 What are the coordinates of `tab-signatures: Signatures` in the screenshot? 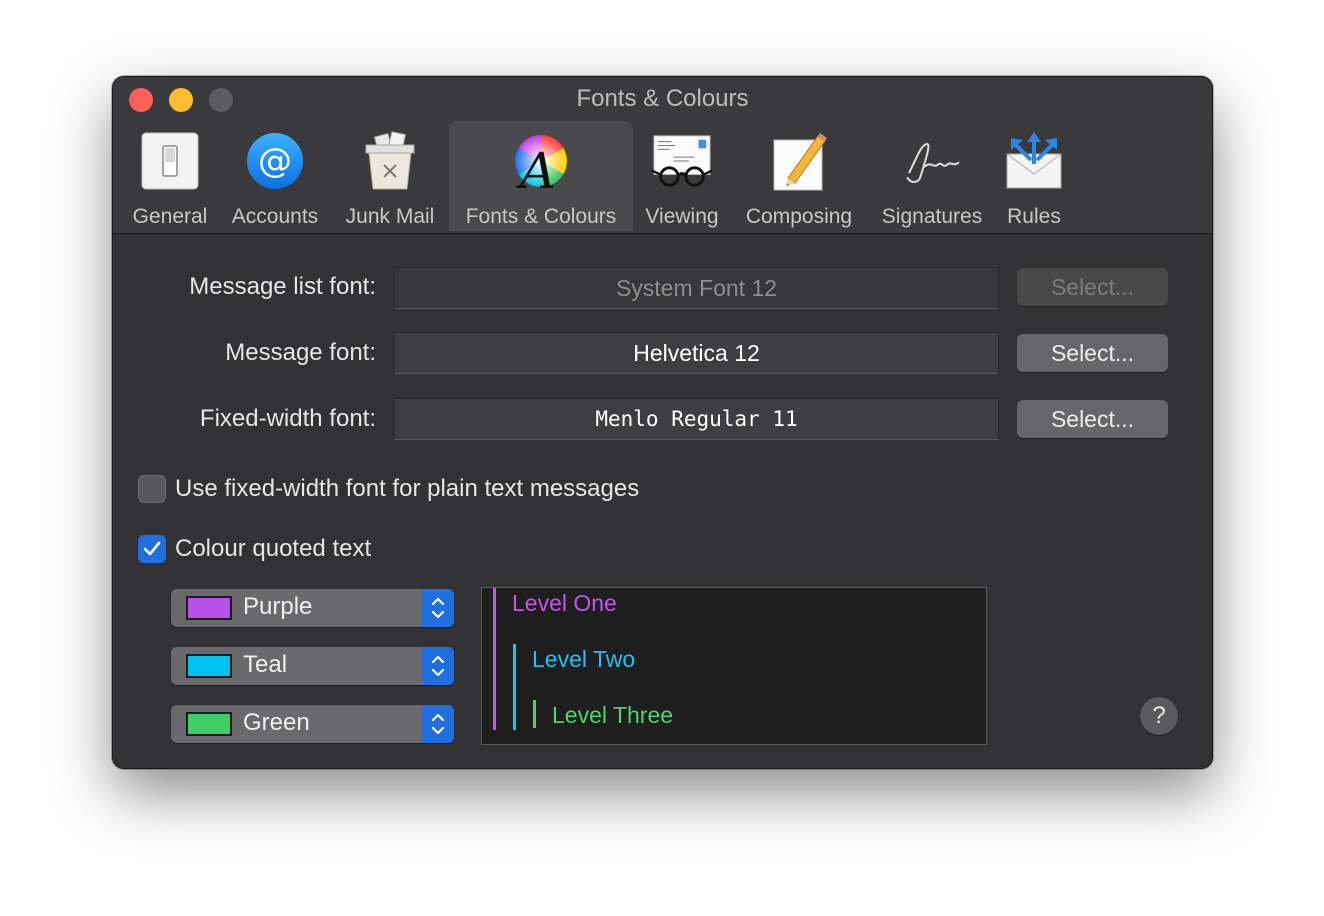 It's located at (932, 176).